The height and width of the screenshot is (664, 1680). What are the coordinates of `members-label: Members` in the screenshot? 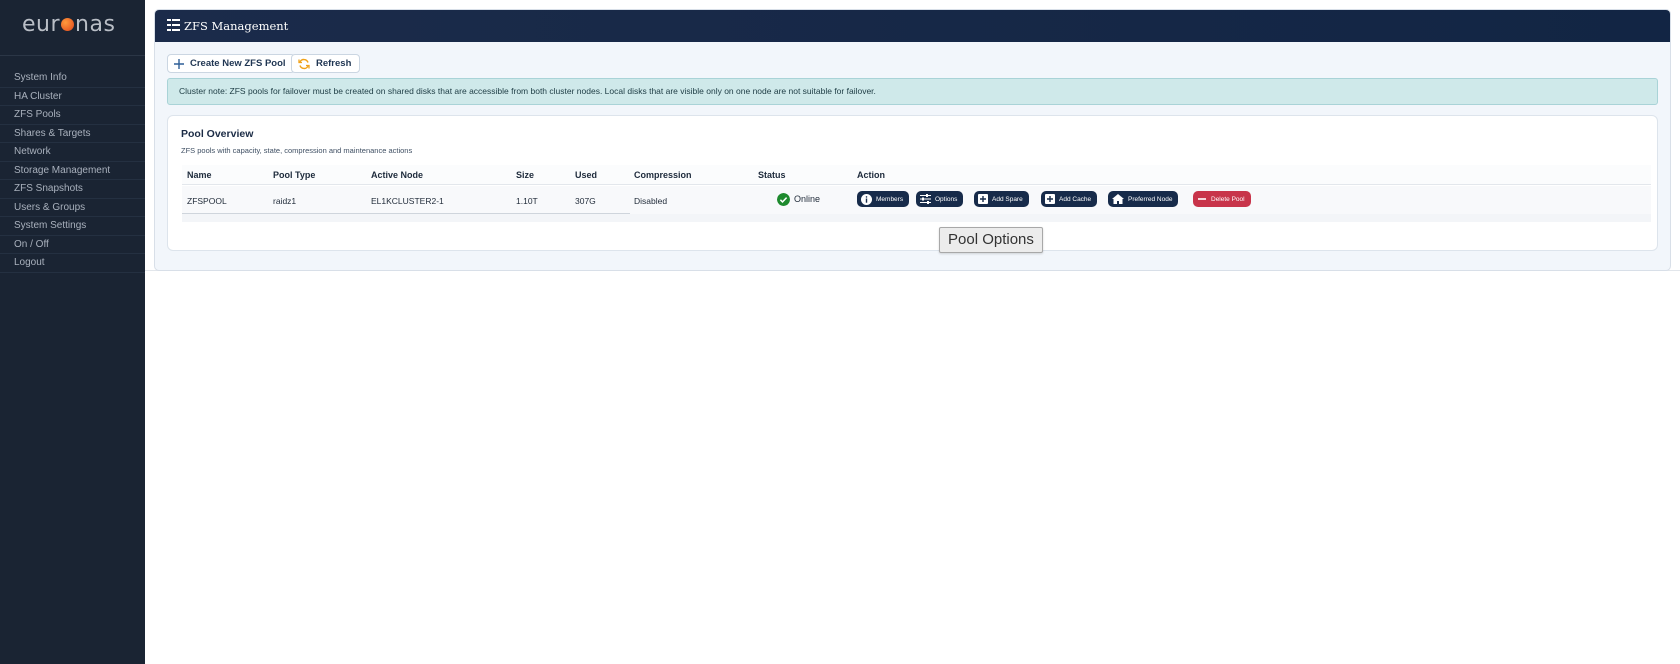 It's located at (890, 199).